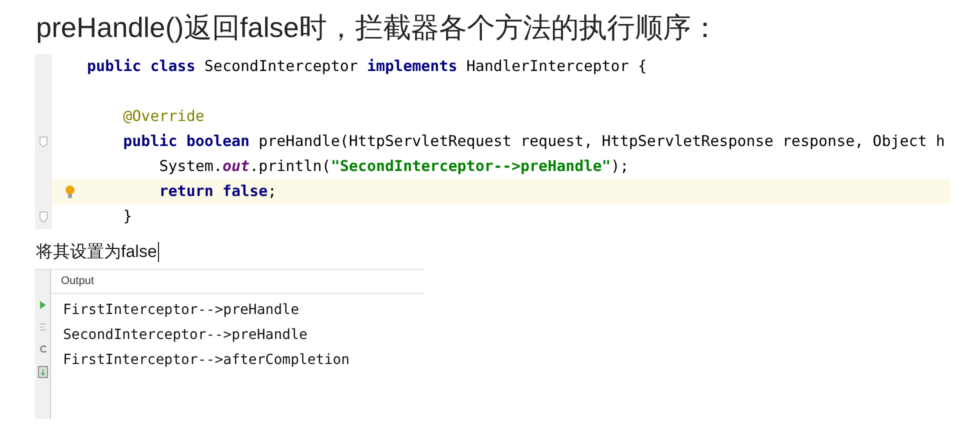  Describe the element at coordinates (181, 310) in the screenshot. I see `output-line: FirstInterceptor-->preHandle` at that location.